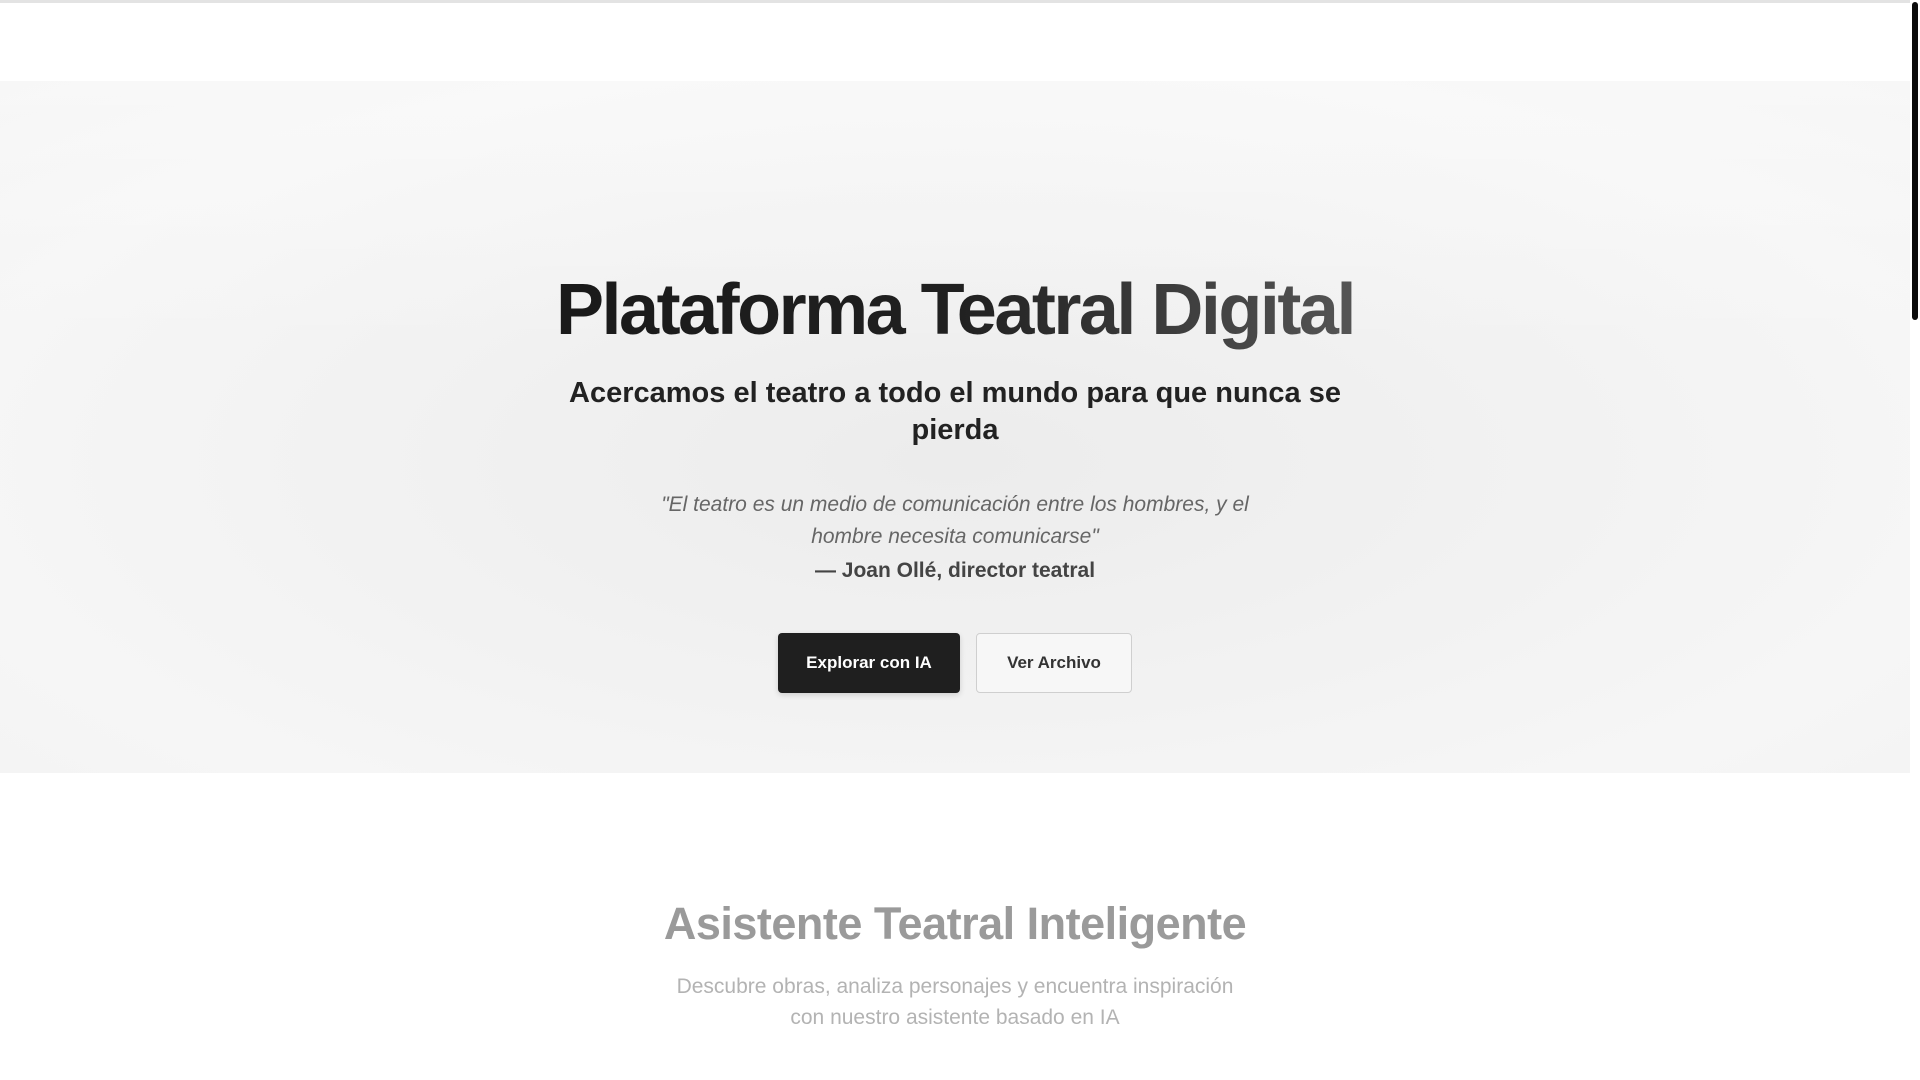 The height and width of the screenshot is (1080, 1920). I want to click on hero-title: Plataforma Teatral Digital, so click(956, 310).